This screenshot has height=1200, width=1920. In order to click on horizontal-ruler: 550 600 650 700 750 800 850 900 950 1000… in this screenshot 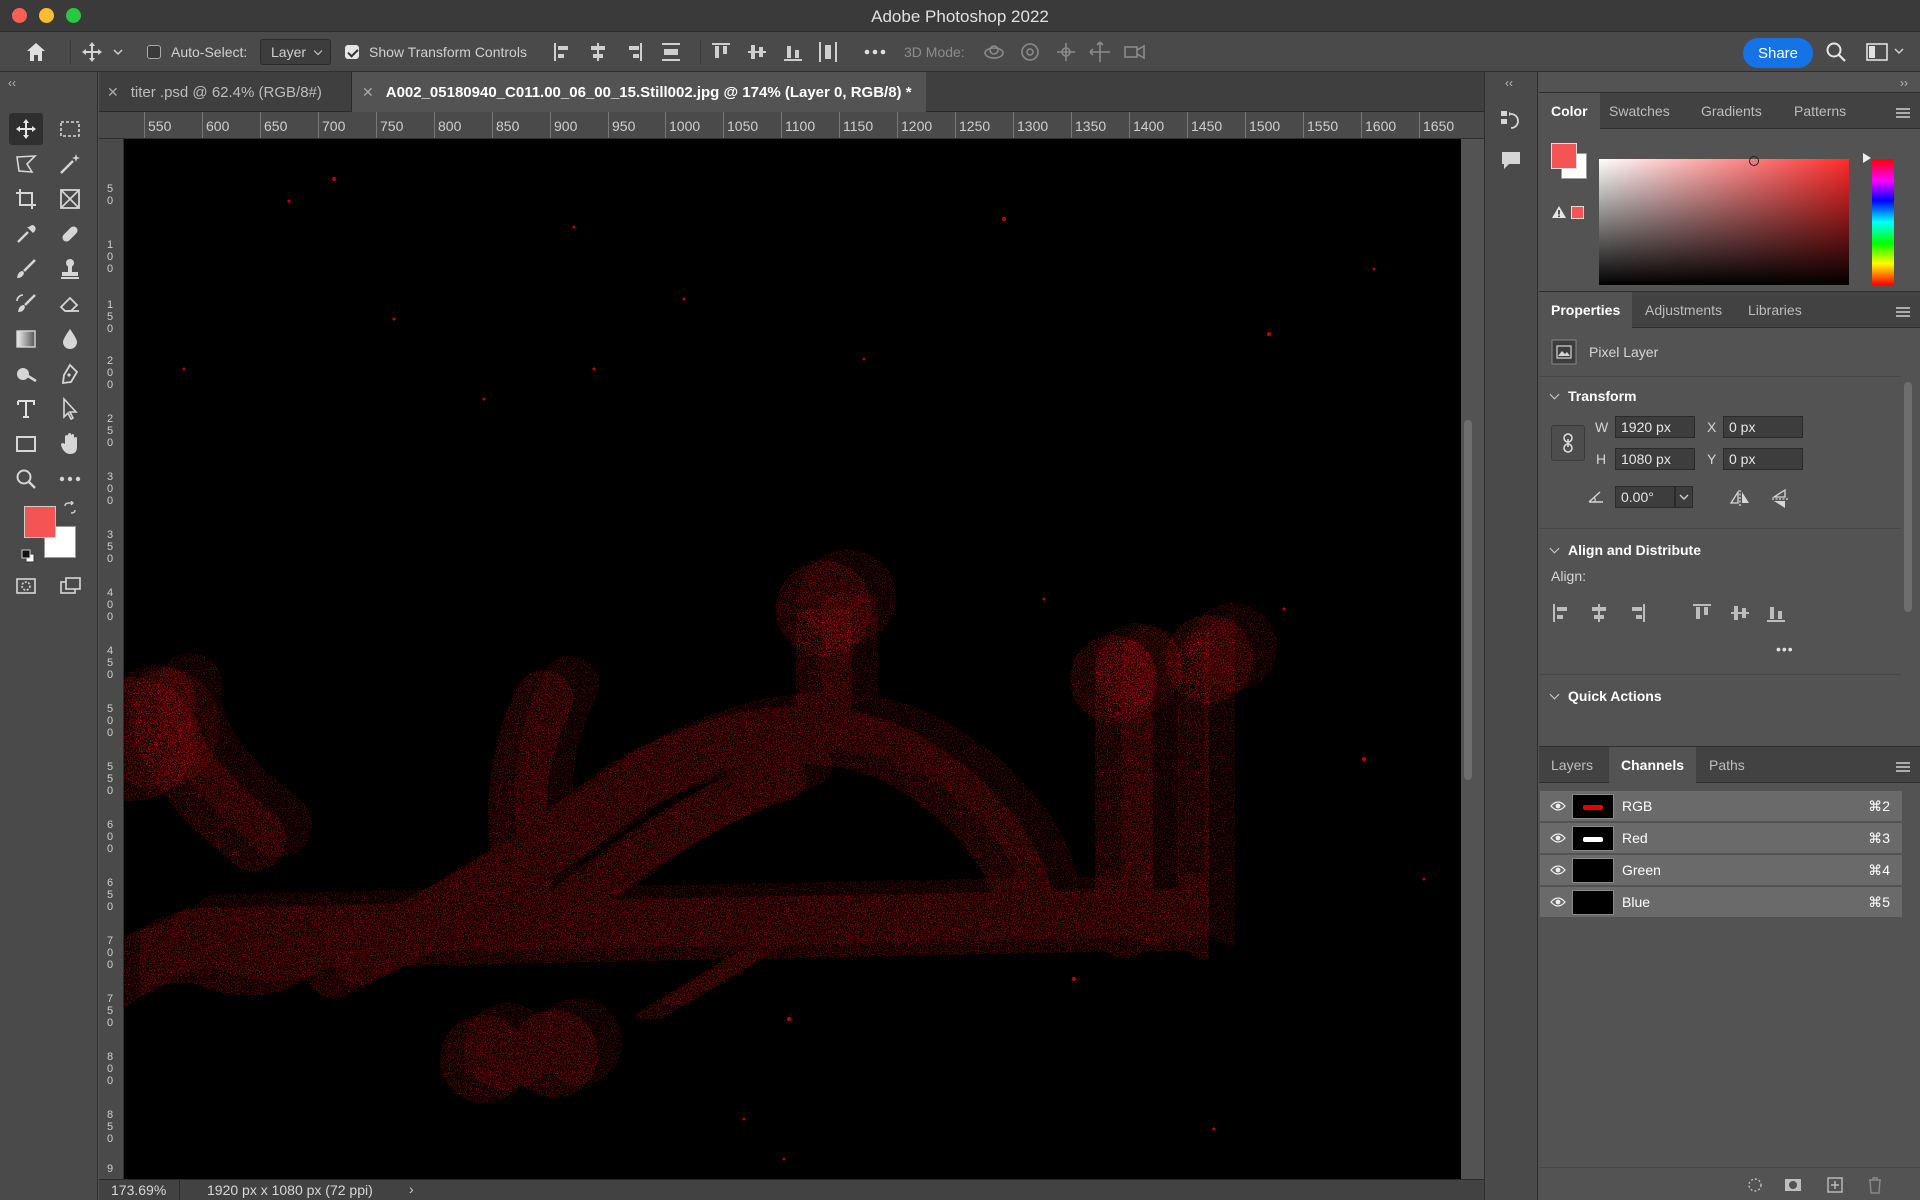, I will do `click(791, 125)`.